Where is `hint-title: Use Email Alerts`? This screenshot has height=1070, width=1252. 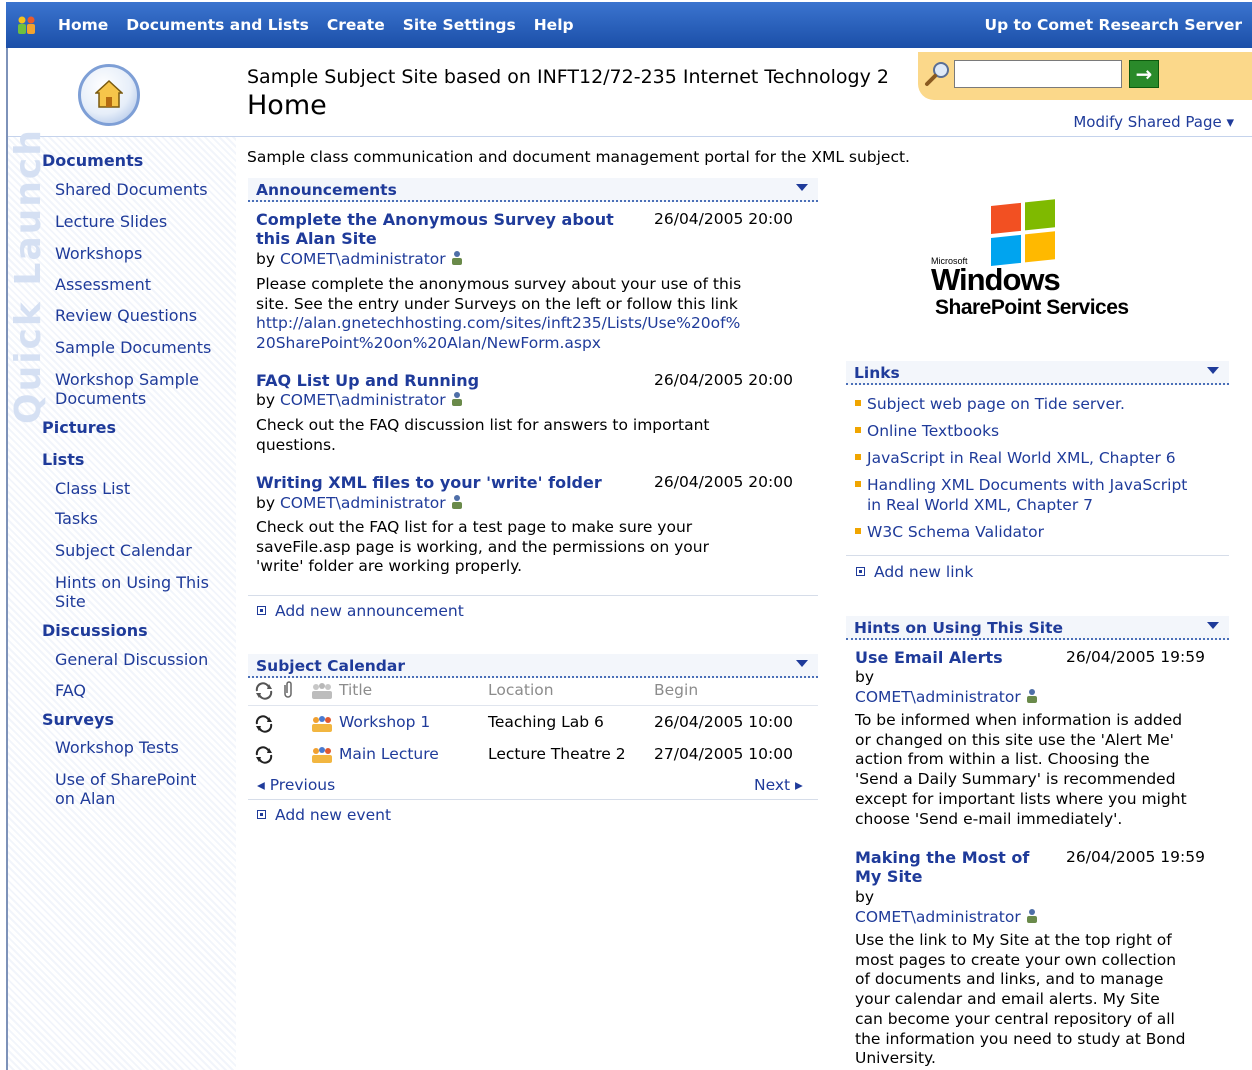
hint-title: Use Email Alerts is located at coordinates (929, 657).